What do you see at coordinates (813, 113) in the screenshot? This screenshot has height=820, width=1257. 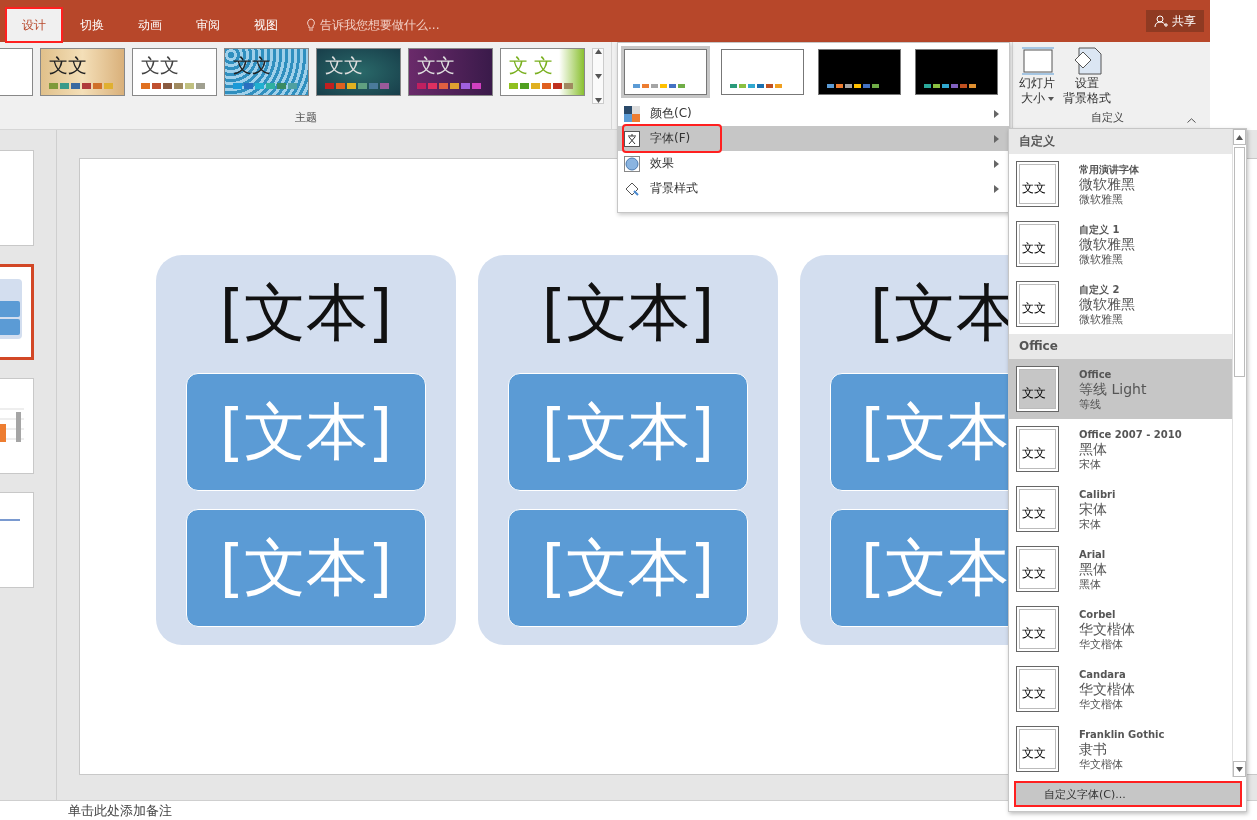 I see `menu-item: 颜色(C)` at bounding box center [813, 113].